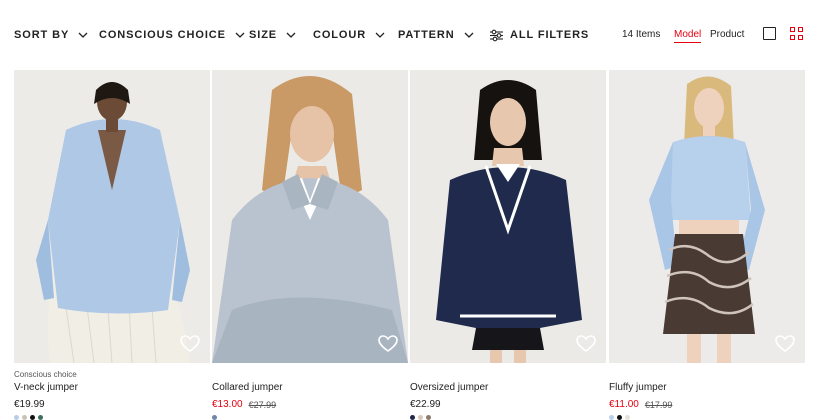 The height and width of the screenshot is (420, 820). What do you see at coordinates (426, 35) in the screenshot?
I see `pattern-label: Pattern` at bounding box center [426, 35].